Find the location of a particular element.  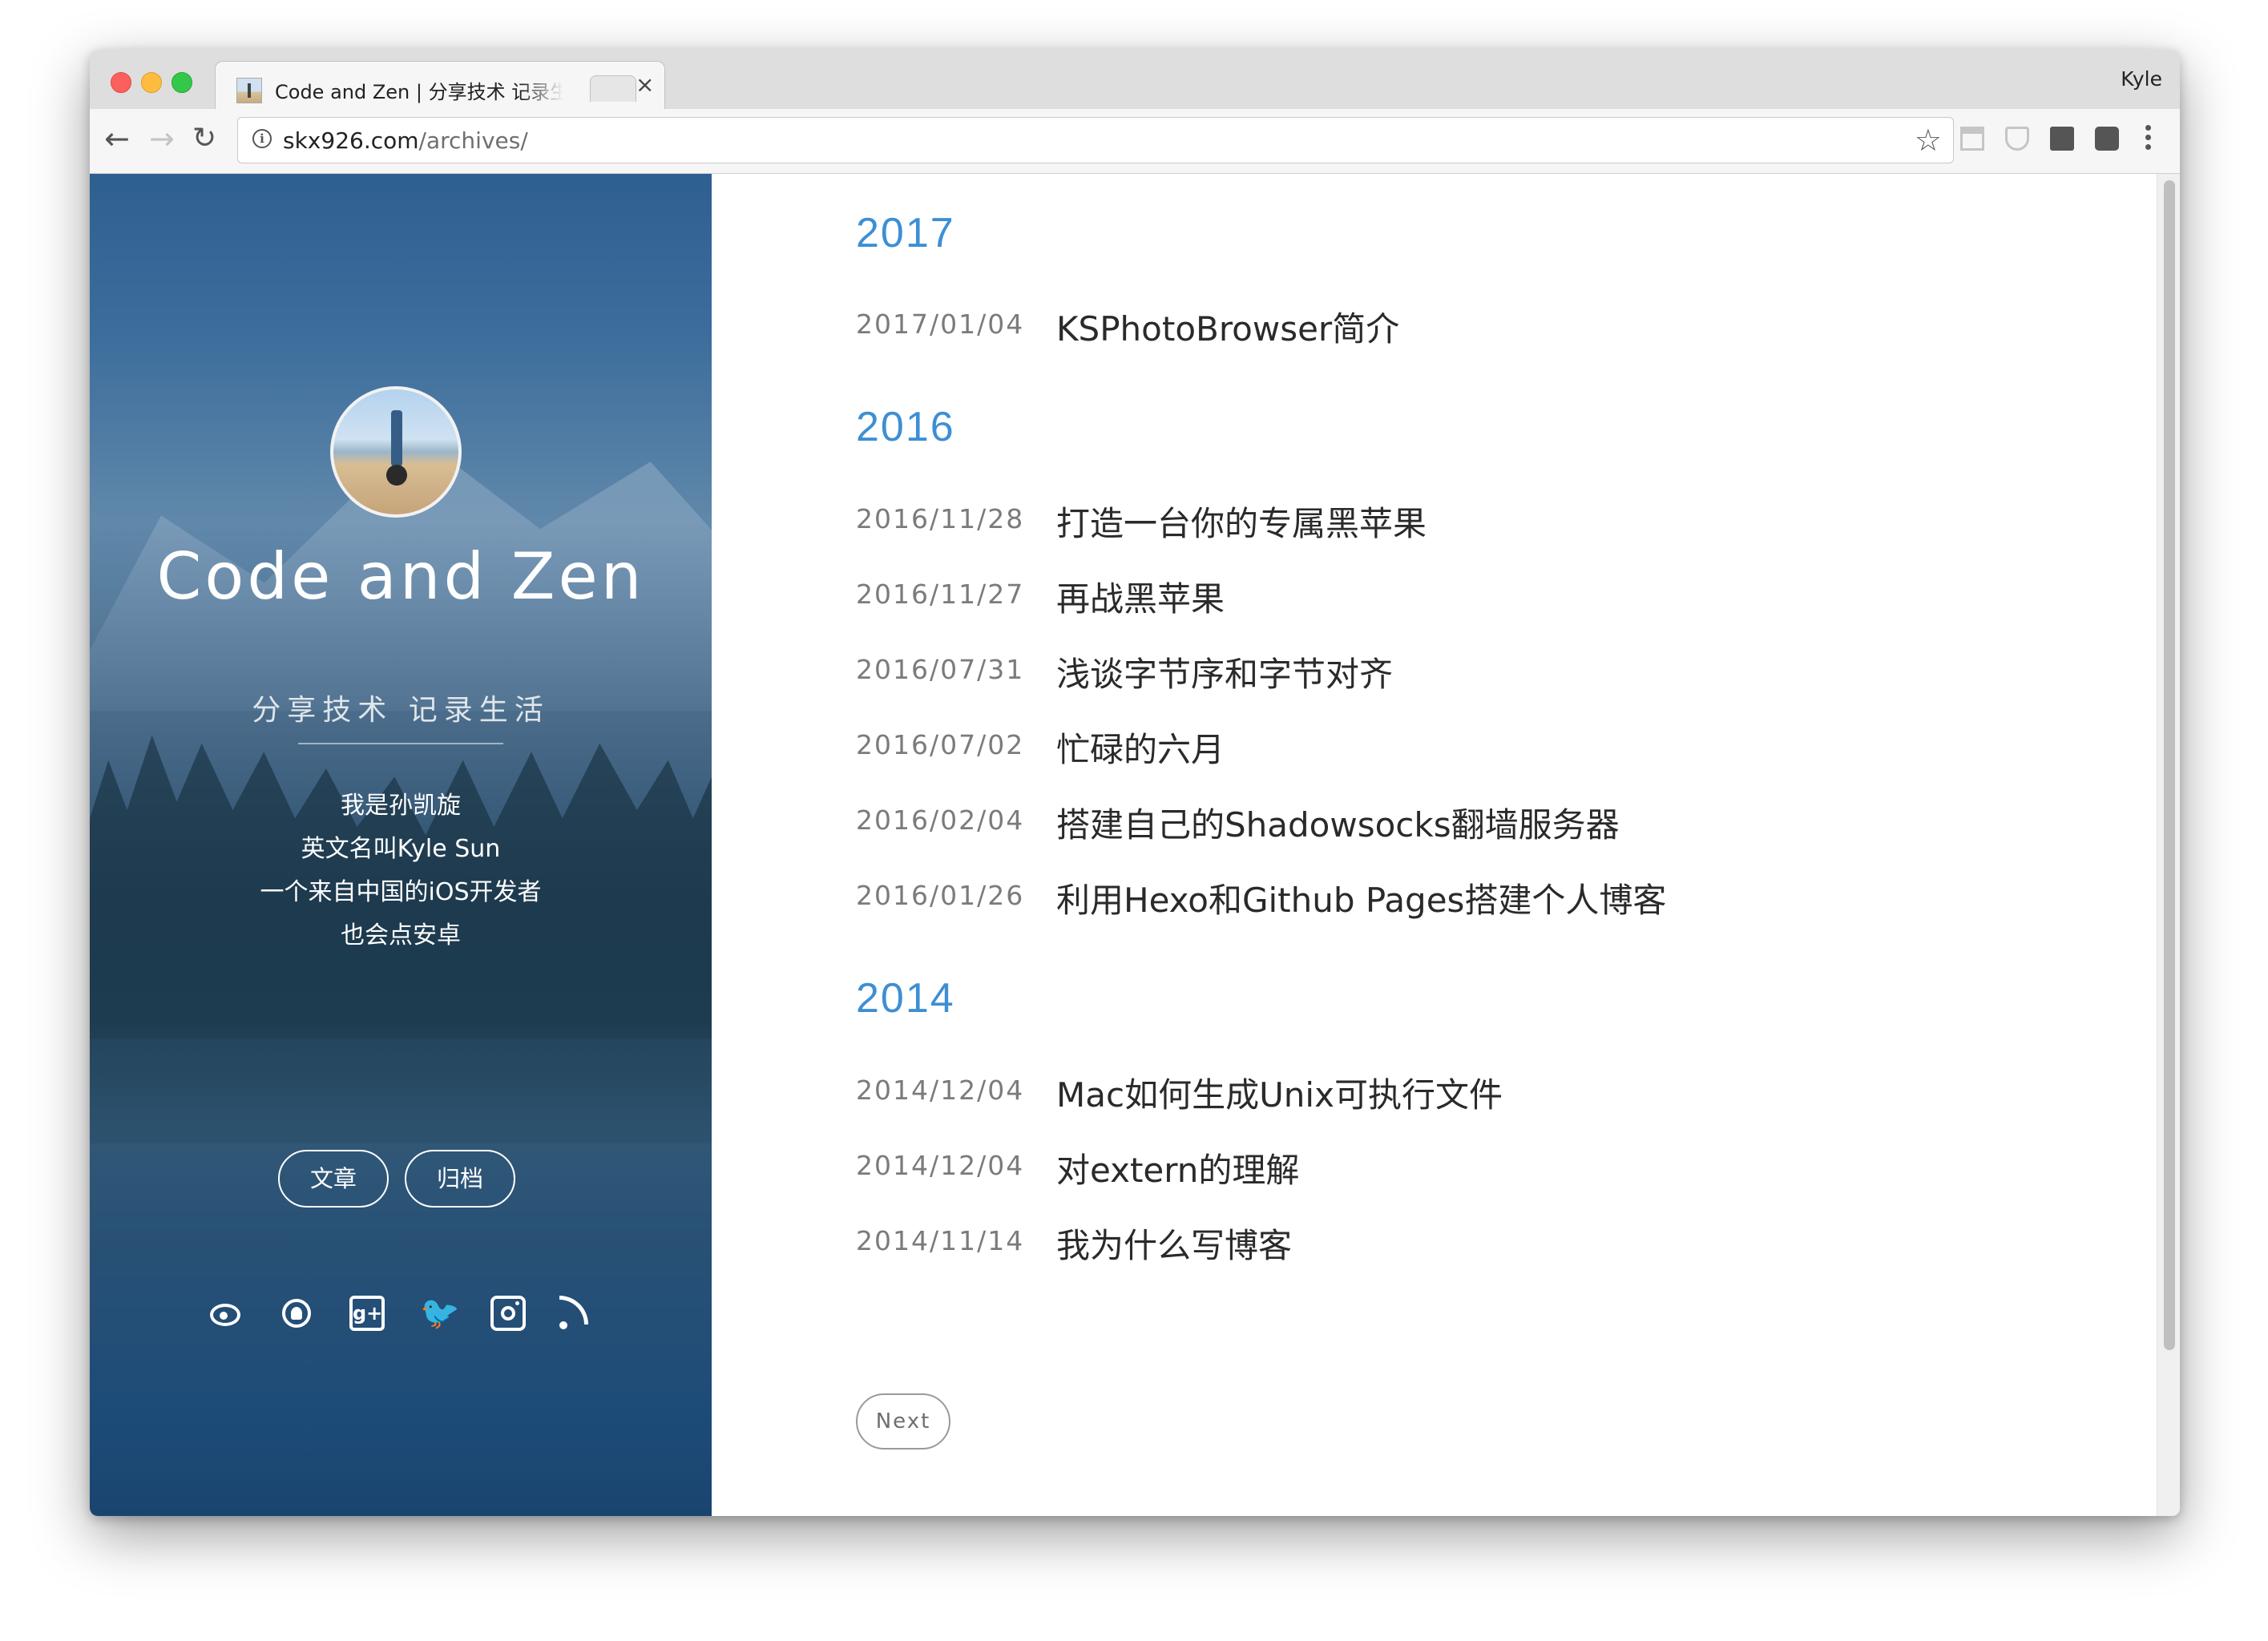

post-date: 2016/07/02 is located at coordinates (940, 744).